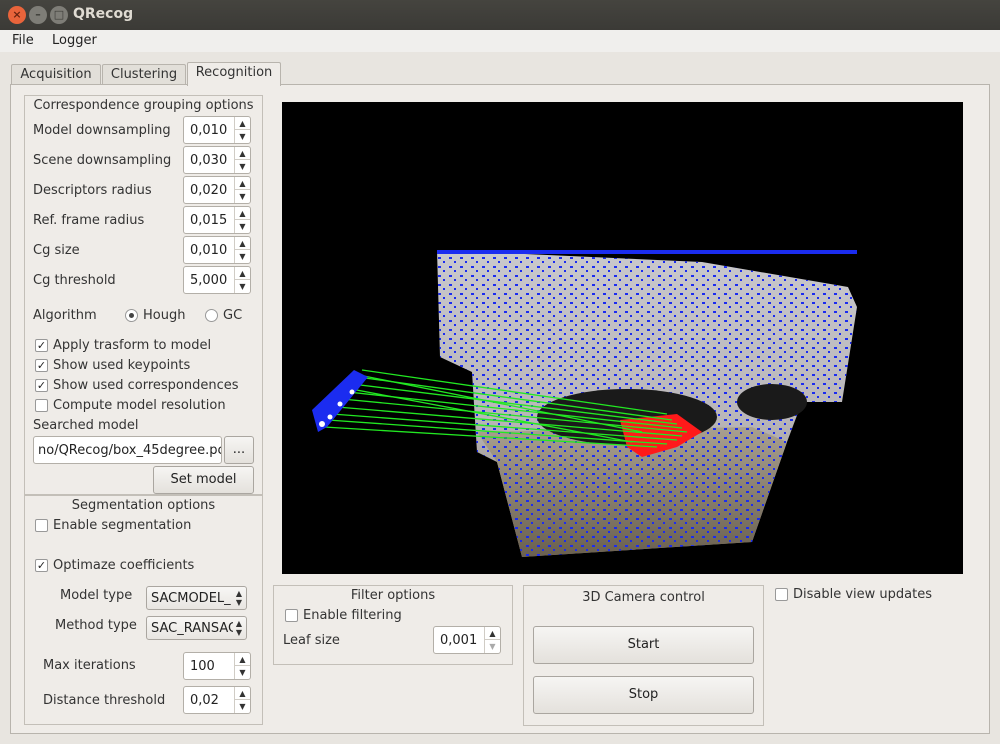 Image resolution: width=1000 pixels, height=744 pixels. I want to click on algorithm-label: Algorithm, so click(65, 315).